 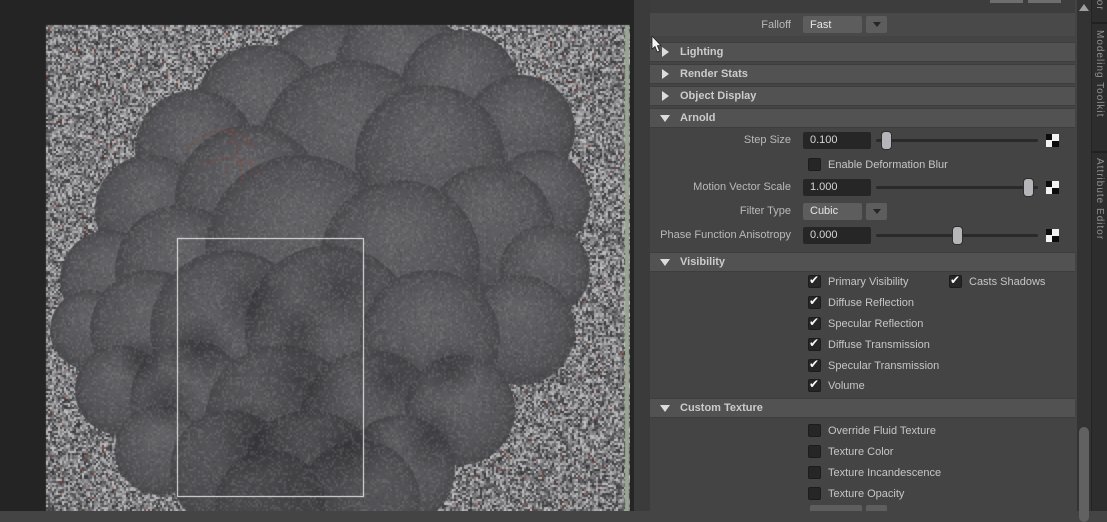 What do you see at coordinates (862, 74) in the screenshot?
I see `section-header-render-stats: Render Stats` at bounding box center [862, 74].